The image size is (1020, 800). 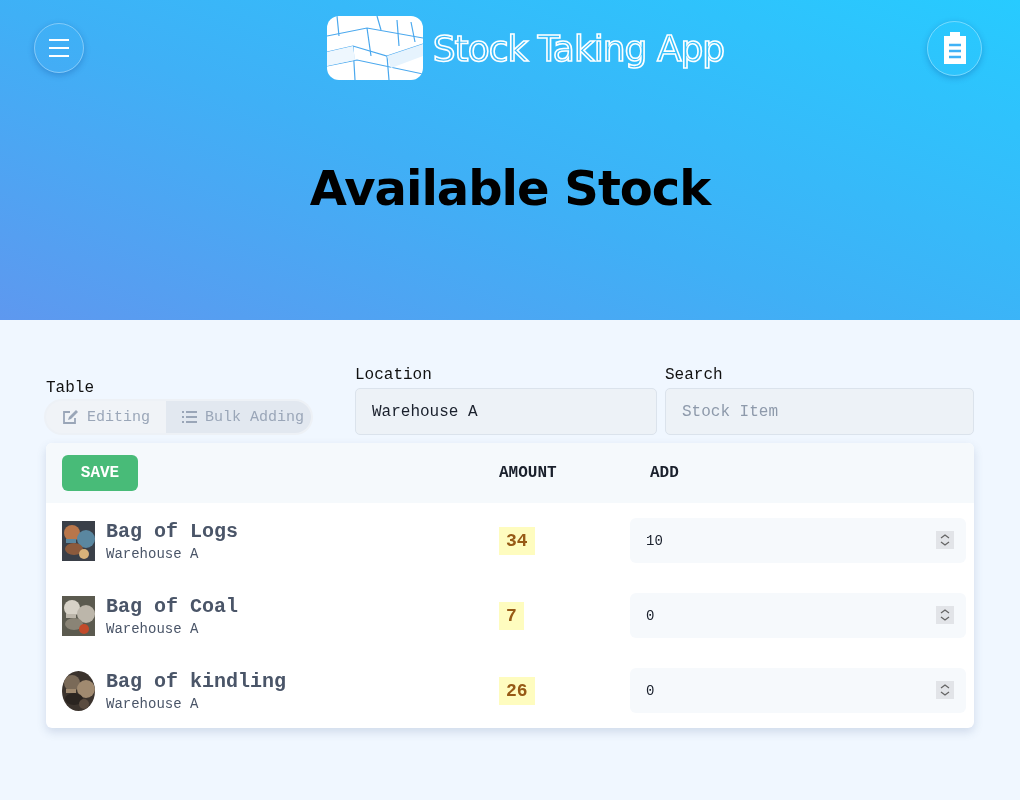 I want to click on column-header: AMOUNT, so click(x=528, y=473).